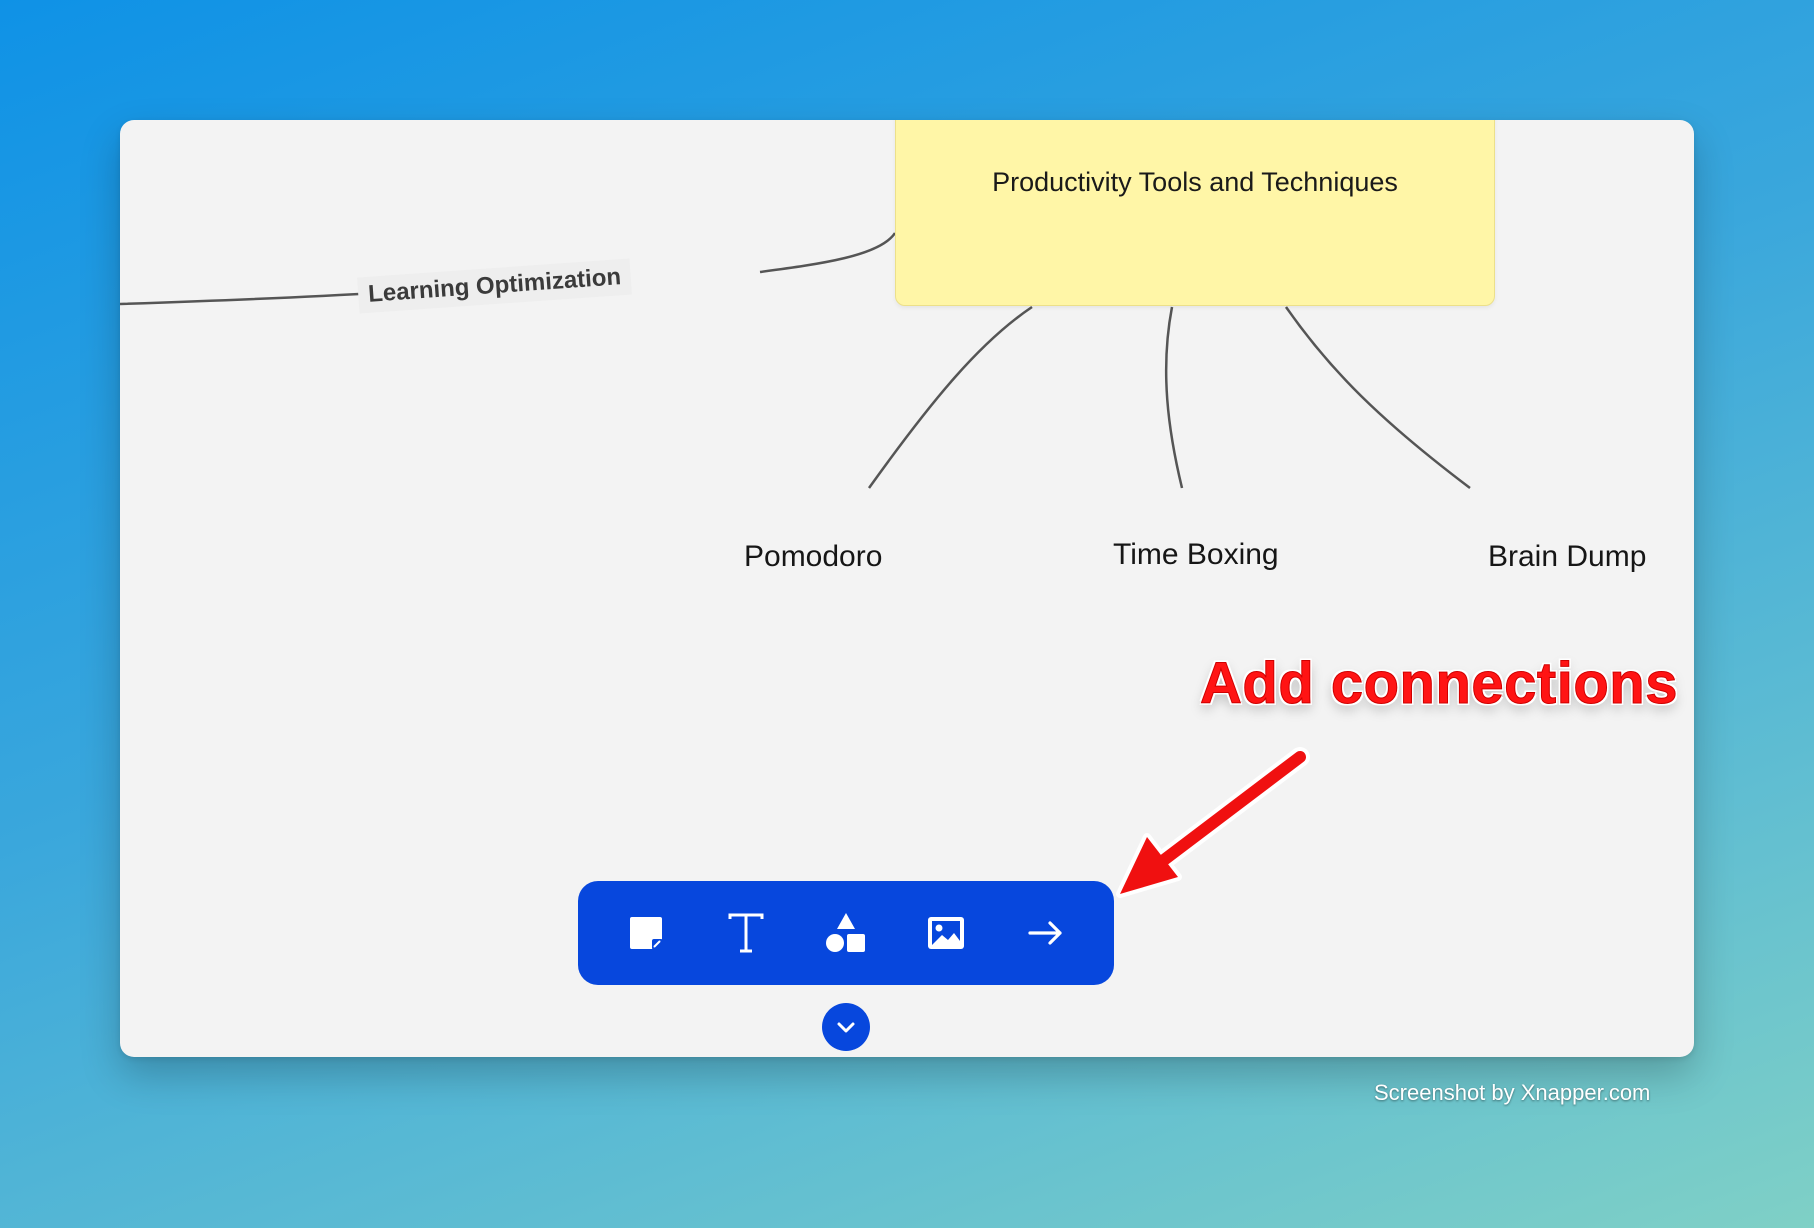  Describe the element at coordinates (1195, 182) in the screenshot. I see `central-node-label: Productivity Tools and Techniques` at that location.